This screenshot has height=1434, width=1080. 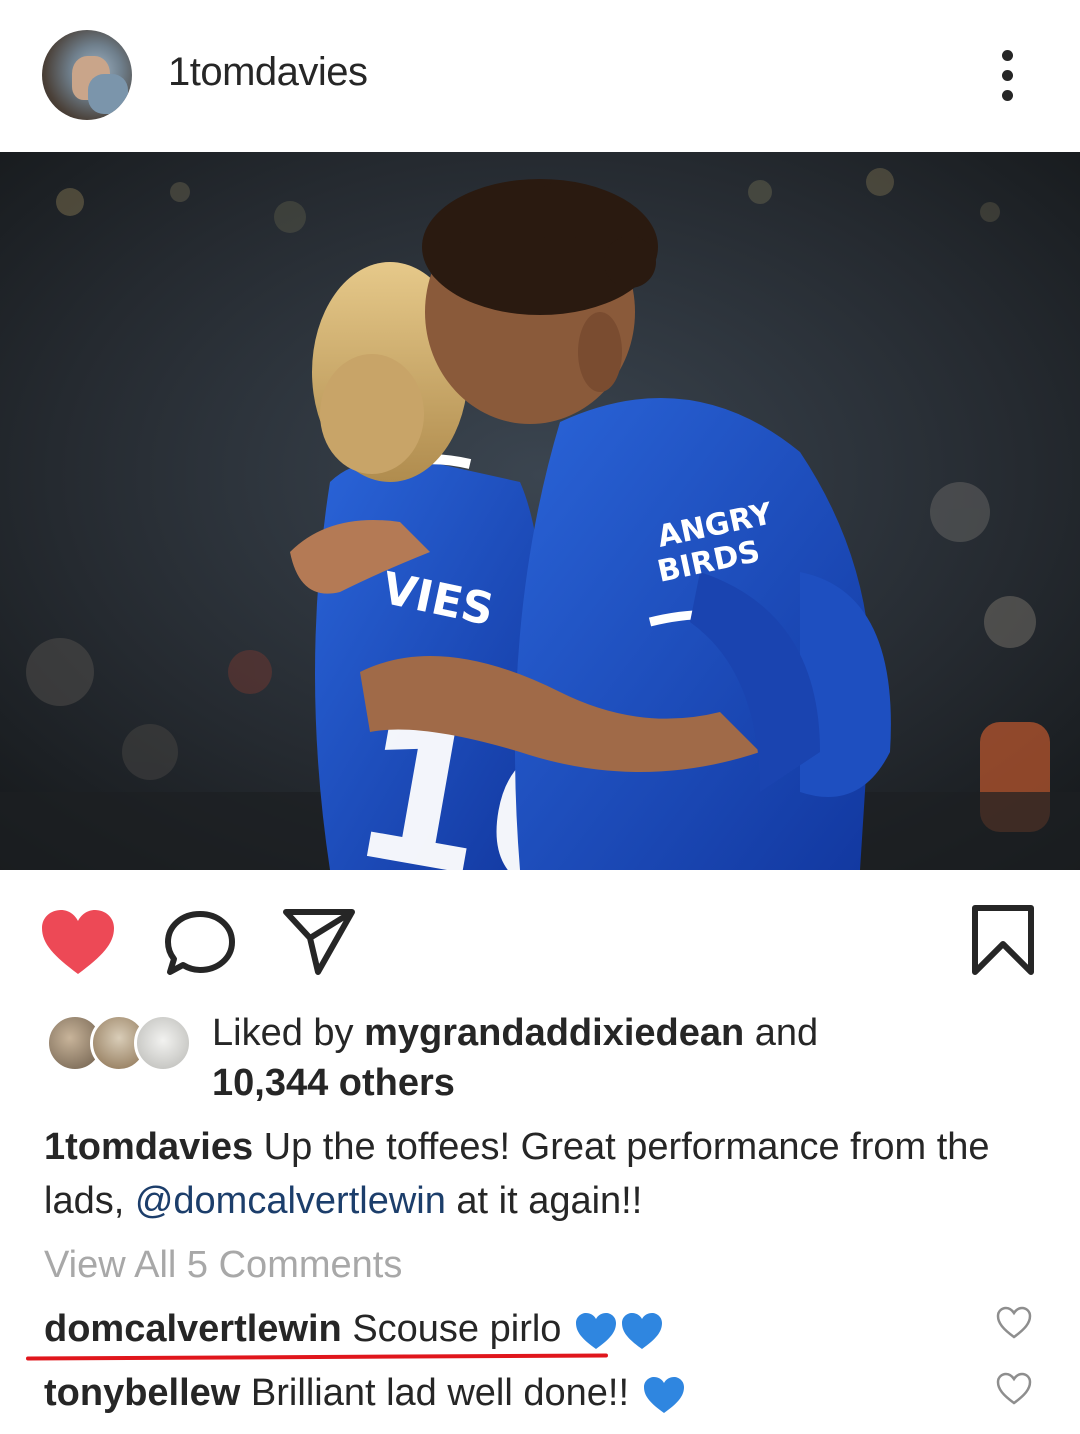 What do you see at coordinates (319, 942) in the screenshot?
I see `share-icon` at bounding box center [319, 942].